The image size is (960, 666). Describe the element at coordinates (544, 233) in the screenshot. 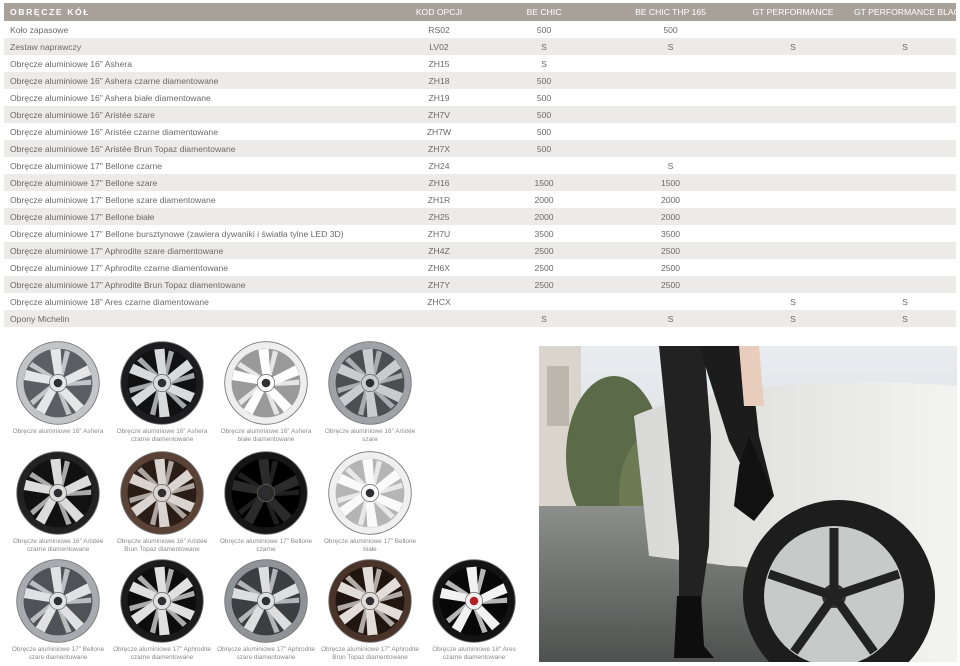

I see `cell-be-chic: 3500` at that location.